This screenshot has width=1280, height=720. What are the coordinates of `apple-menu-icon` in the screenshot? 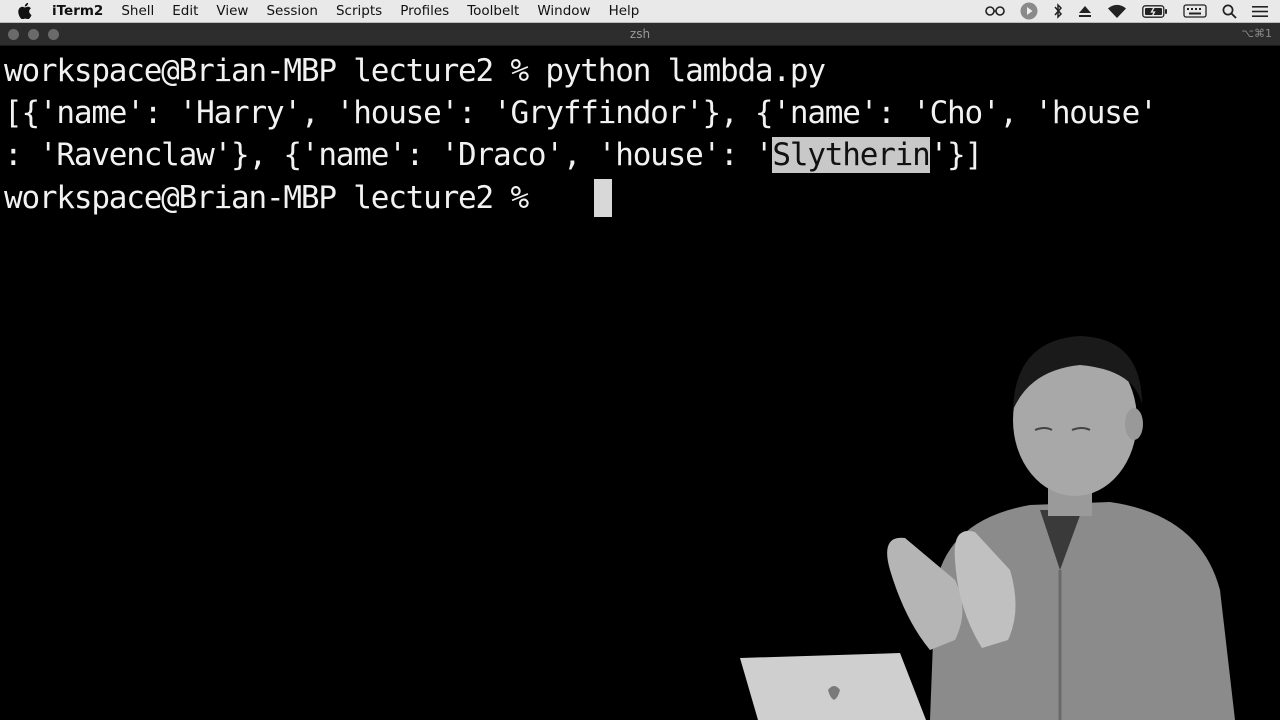 It's located at (25, 11).